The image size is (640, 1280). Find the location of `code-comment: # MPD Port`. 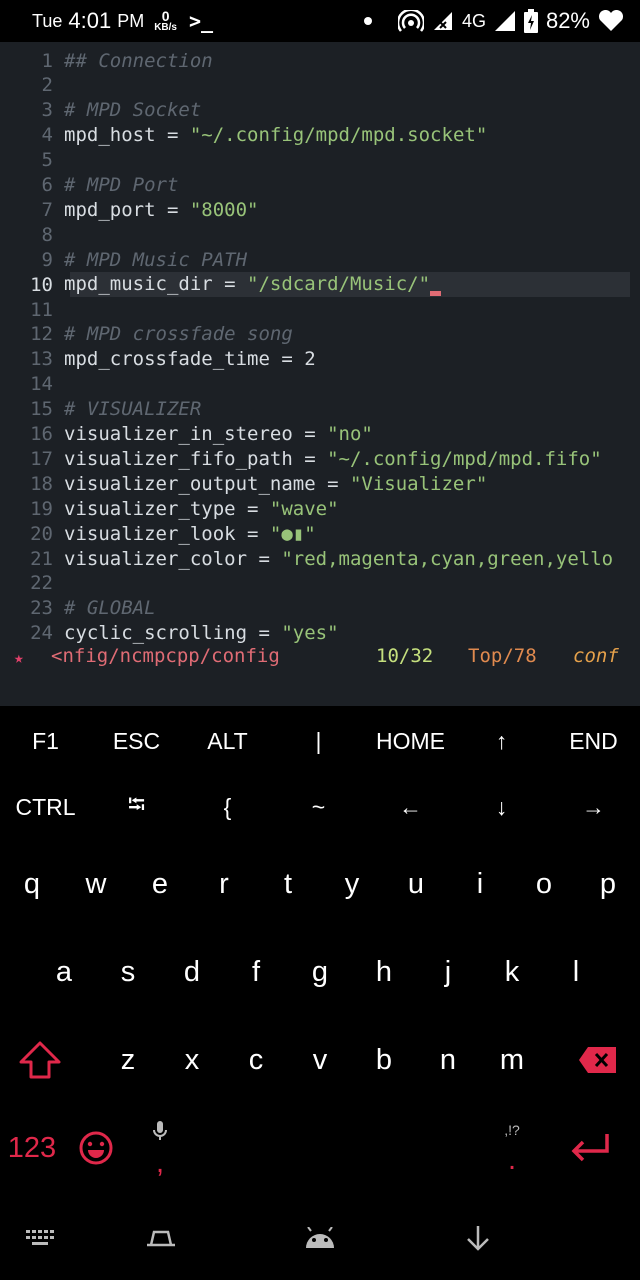

code-comment: # MPD Port is located at coordinates (121, 185).